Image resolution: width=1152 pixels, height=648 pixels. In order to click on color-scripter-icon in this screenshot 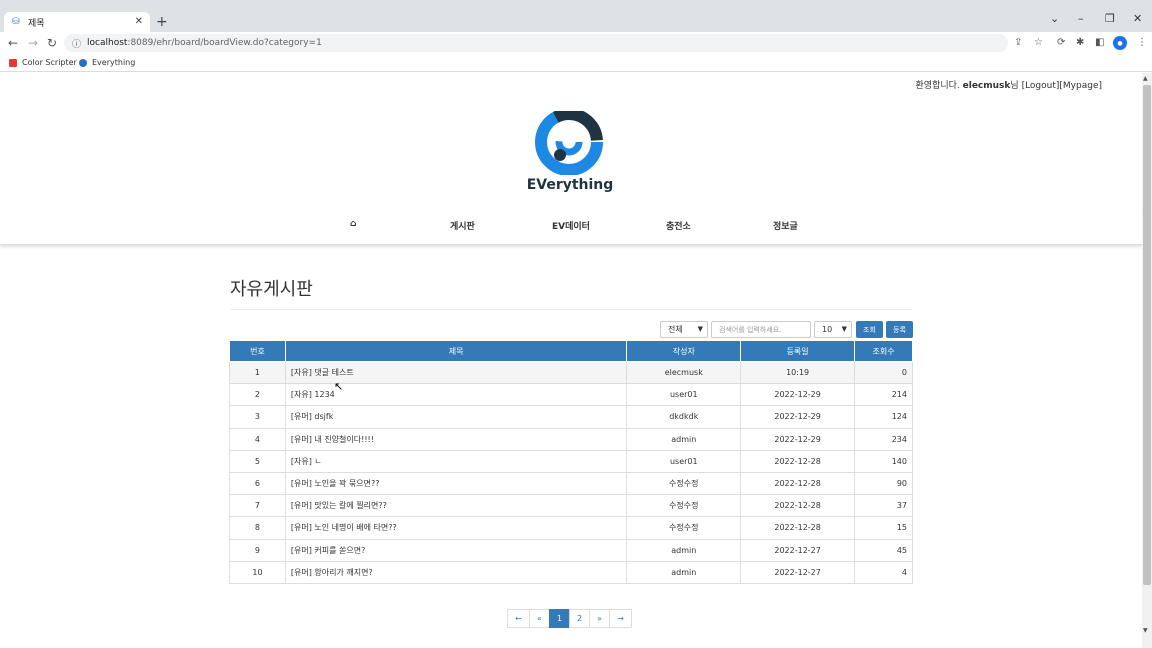, I will do `click(13, 62)`.